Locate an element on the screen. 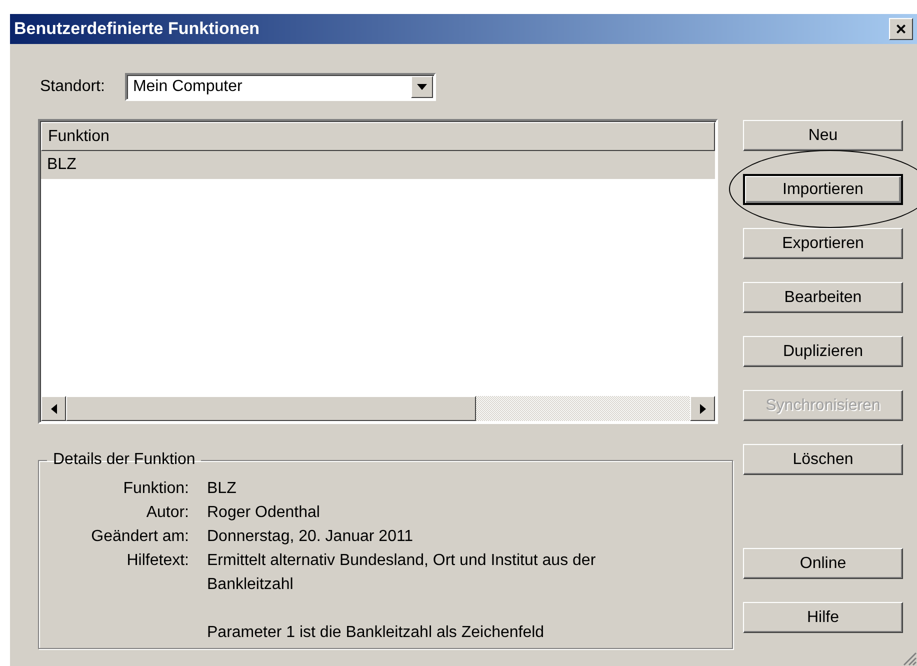  column-header: Funktion is located at coordinates (378, 136).